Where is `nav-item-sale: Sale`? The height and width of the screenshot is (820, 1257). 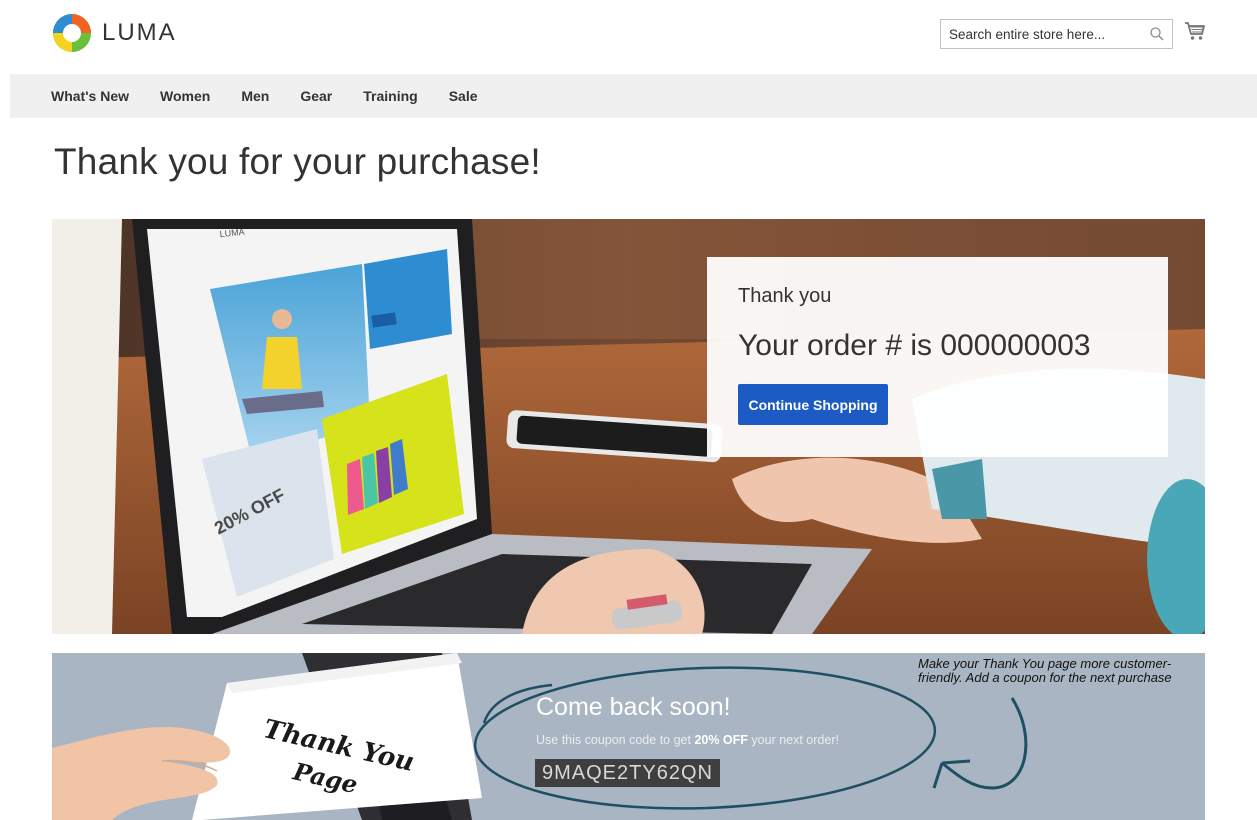
nav-item-sale: Sale is located at coordinates (463, 96).